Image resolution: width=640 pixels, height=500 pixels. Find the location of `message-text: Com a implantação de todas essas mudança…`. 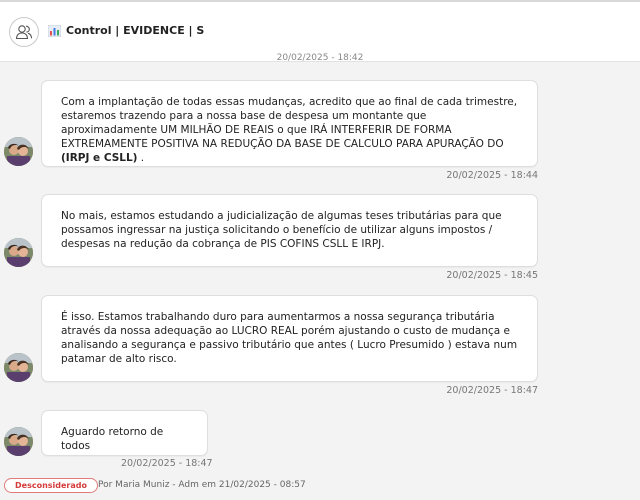

message-text: Com a implantação de todas essas mudança… is located at coordinates (289, 123).